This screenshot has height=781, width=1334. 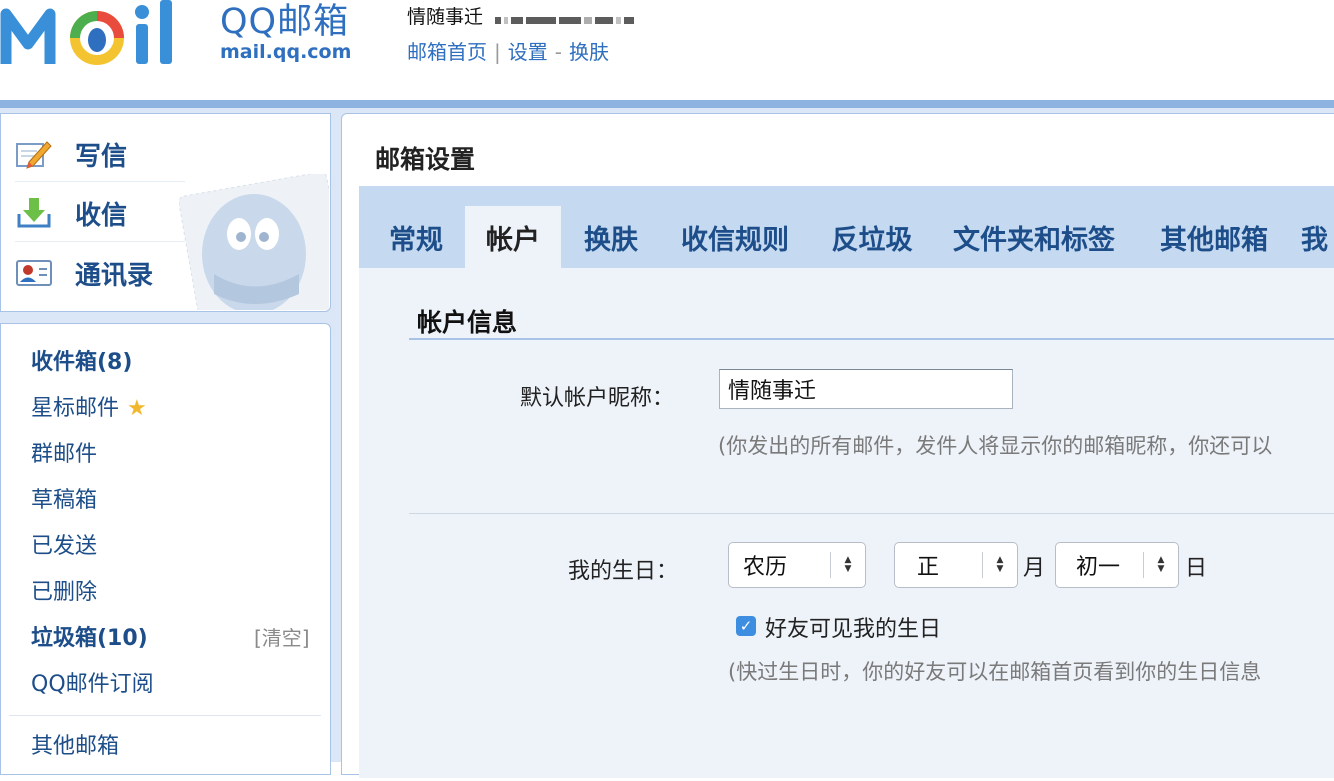 I want to click on folder-starred-label: 星标邮件, so click(x=75, y=408).